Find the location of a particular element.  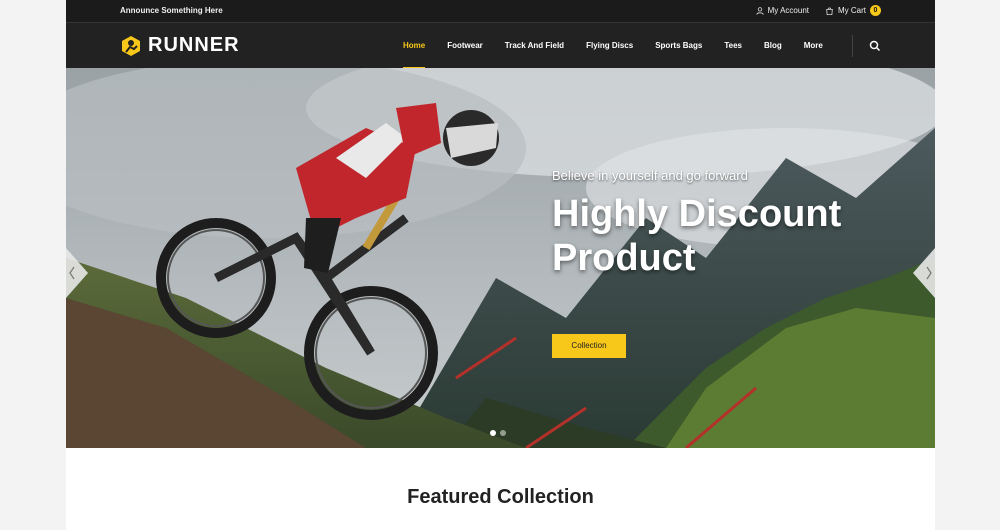

announcement-text: Announce Something Here is located at coordinates (171, 10).